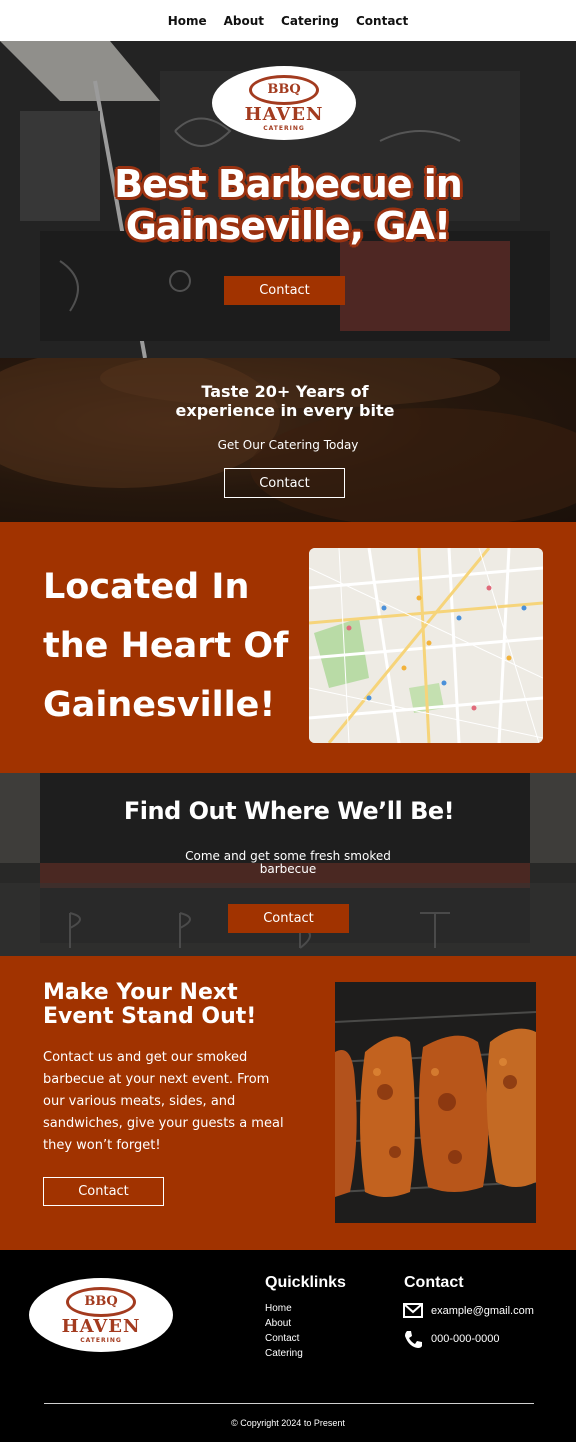  I want to click on phone-row: 000-000-0000, so click(451, 1339).